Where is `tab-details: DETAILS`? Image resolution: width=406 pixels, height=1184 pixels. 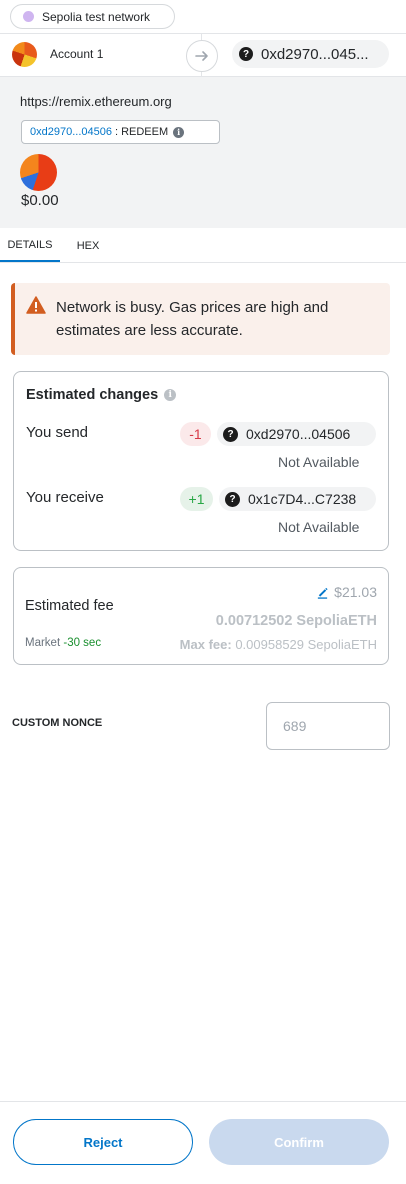 tab-details: DETAILS is located at coordinates (30, 245).